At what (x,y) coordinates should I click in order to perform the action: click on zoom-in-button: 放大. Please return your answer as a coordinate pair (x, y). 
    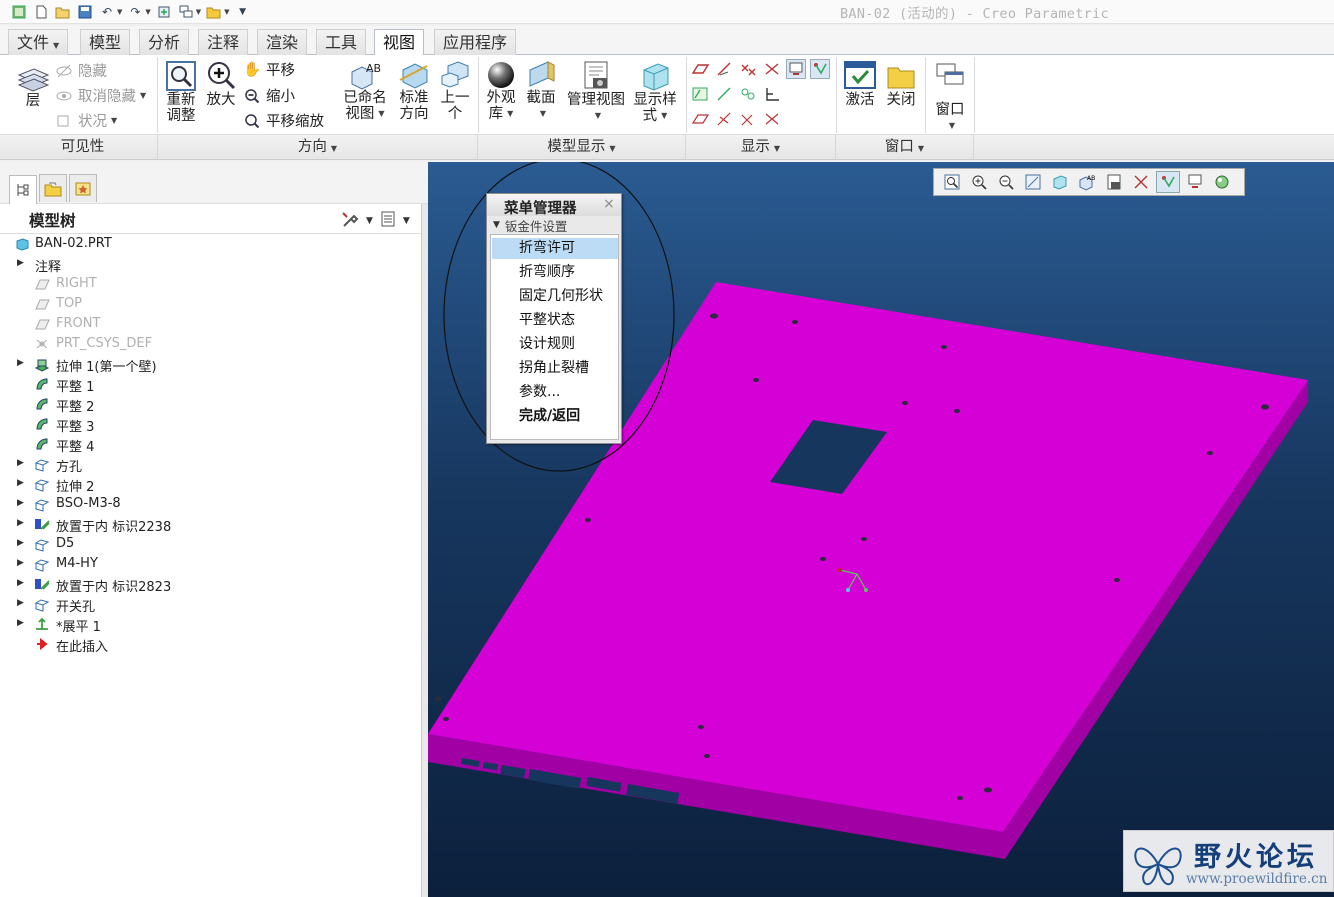
    Looking at the image, I should click on (221, 84).